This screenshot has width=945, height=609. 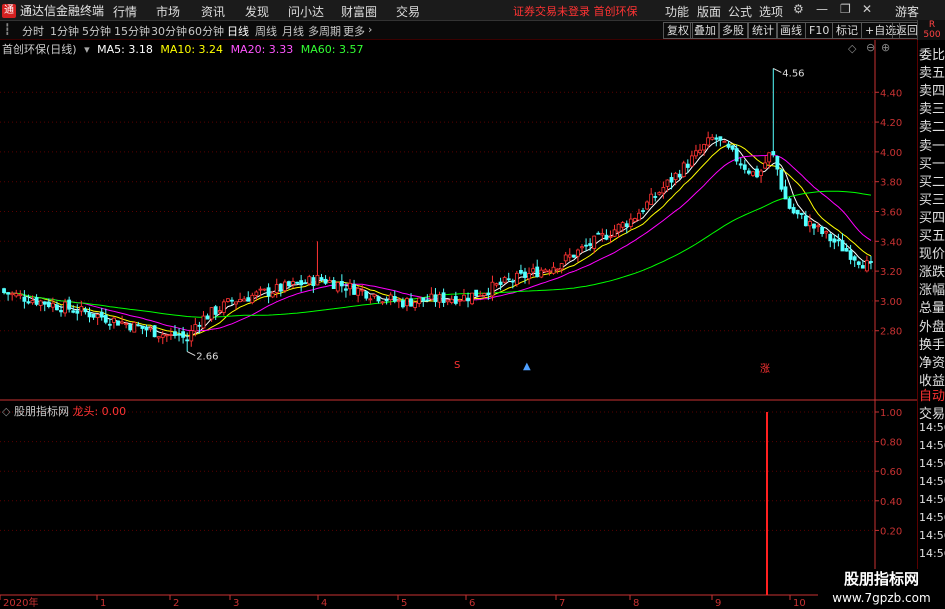 I want to click on login-notice: 证券交易未登录 首创环保, so click(x=575, y=11).